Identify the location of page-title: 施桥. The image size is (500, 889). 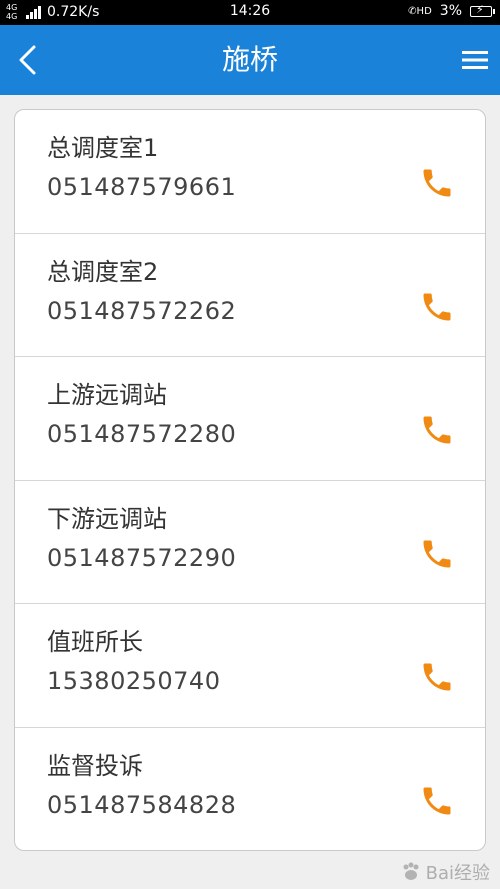
(249, 59).